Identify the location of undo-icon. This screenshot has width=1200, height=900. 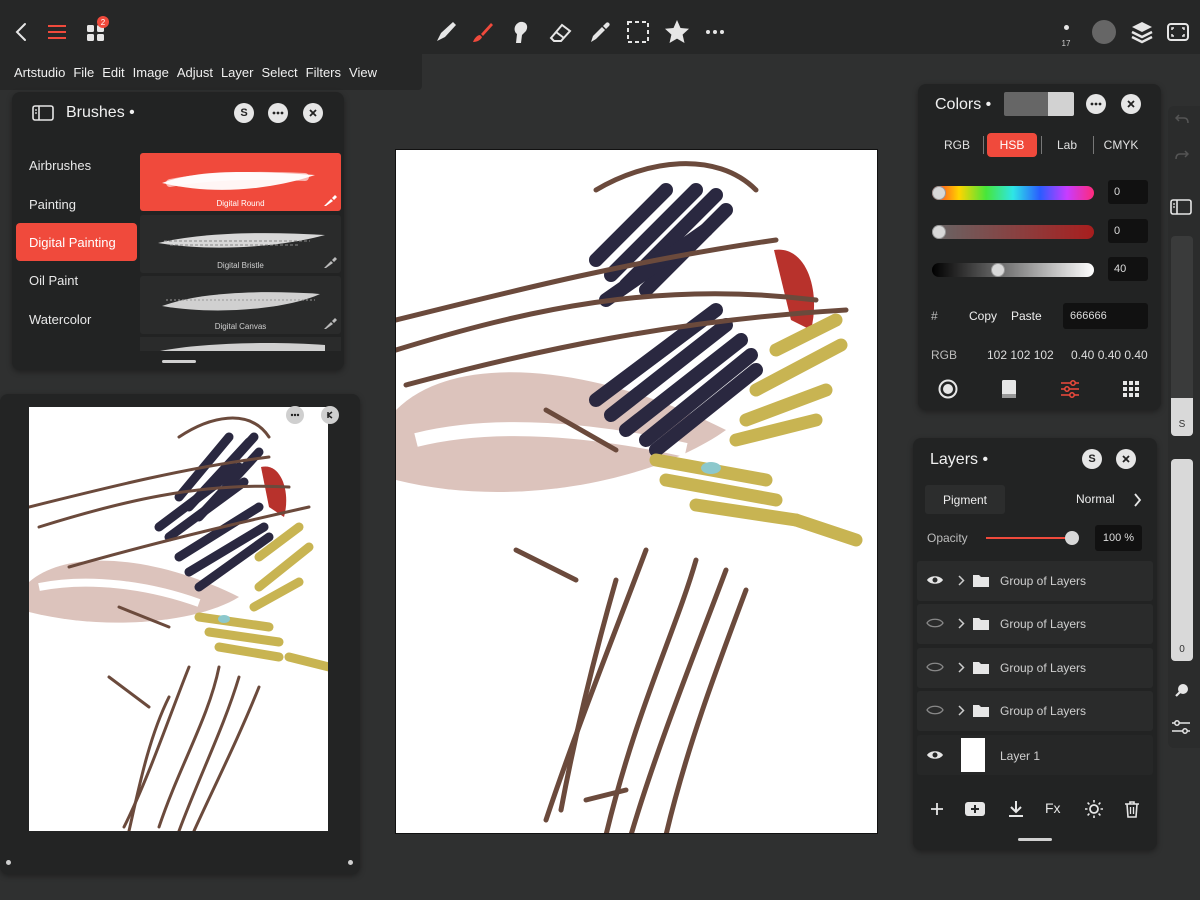
(1182, 119).